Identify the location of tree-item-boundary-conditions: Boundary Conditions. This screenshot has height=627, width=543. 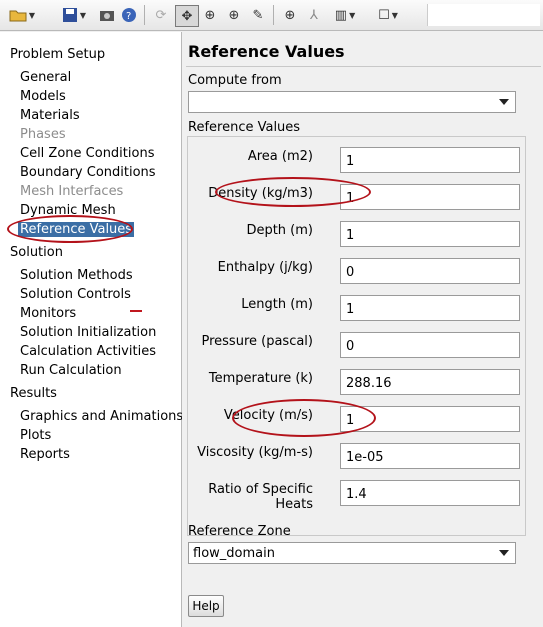
(88, 172).